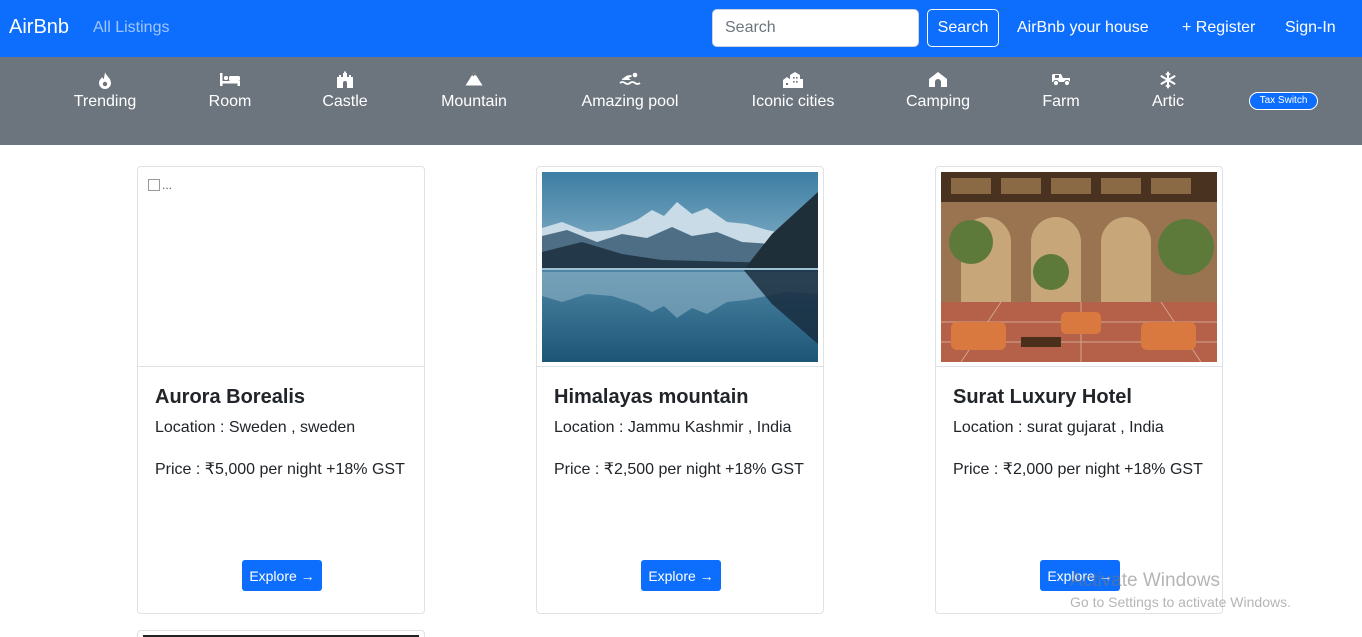  I want to click on filter-label: Room, so click(230, 101).